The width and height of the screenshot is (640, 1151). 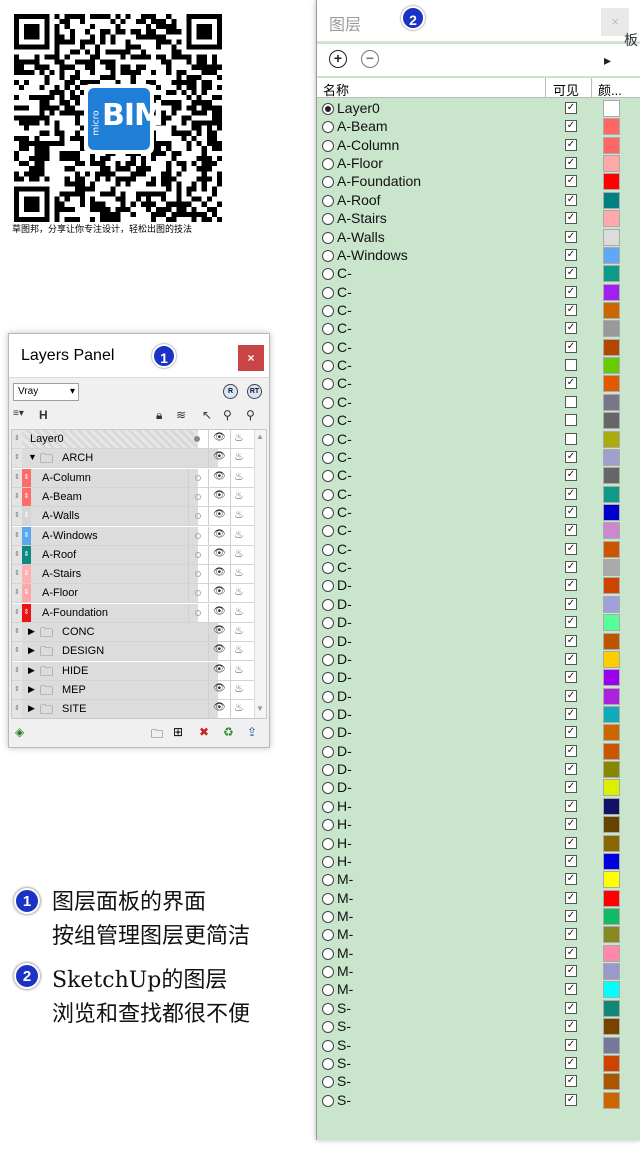 I want to click on add-layer-button: +, so click(x=338, y=59).